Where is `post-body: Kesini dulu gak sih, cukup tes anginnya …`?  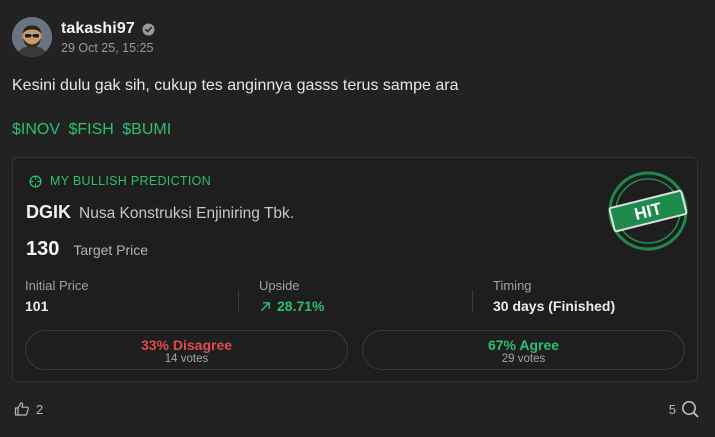 post-body: Kesini dulu gak sih, cukup tes anginnya … is located at coordinates (235, 85).